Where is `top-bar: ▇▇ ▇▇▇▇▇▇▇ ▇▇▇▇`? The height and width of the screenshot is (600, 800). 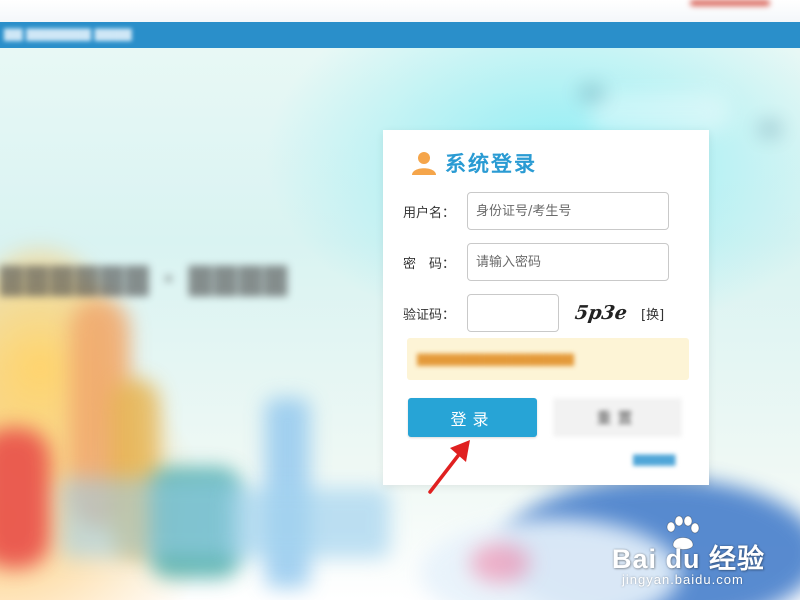 top-bar: ▇▇ ▇▇▇▇▇▇▇ ▇▇▇▇ is located at coordinates (400, 35).